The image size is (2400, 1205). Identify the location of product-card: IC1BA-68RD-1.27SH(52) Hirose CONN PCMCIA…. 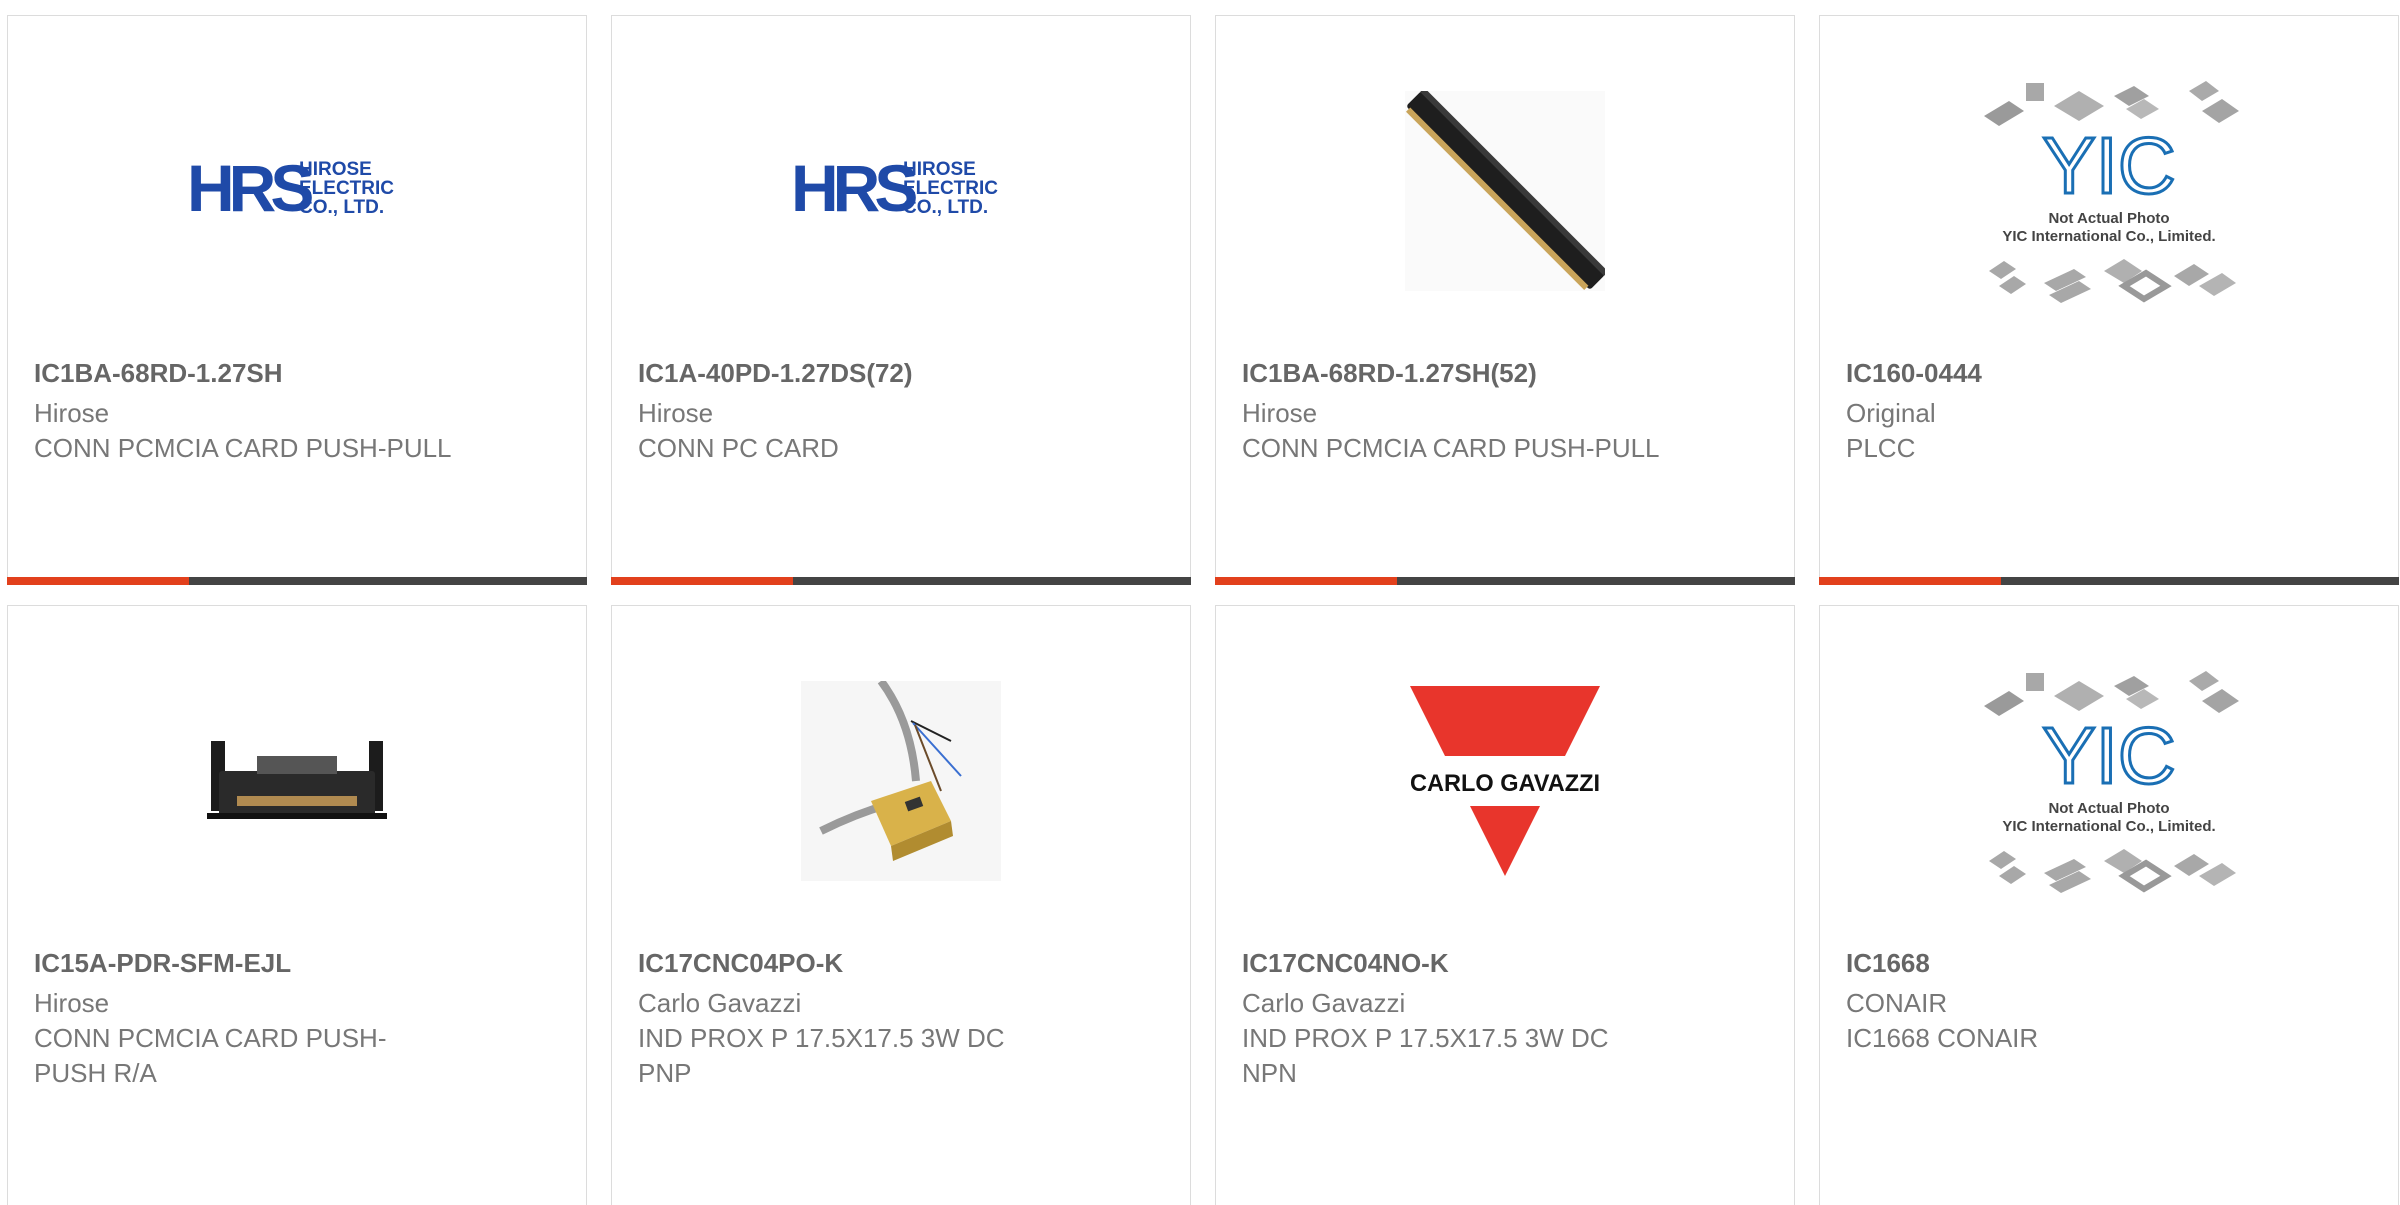
(1505, 300).